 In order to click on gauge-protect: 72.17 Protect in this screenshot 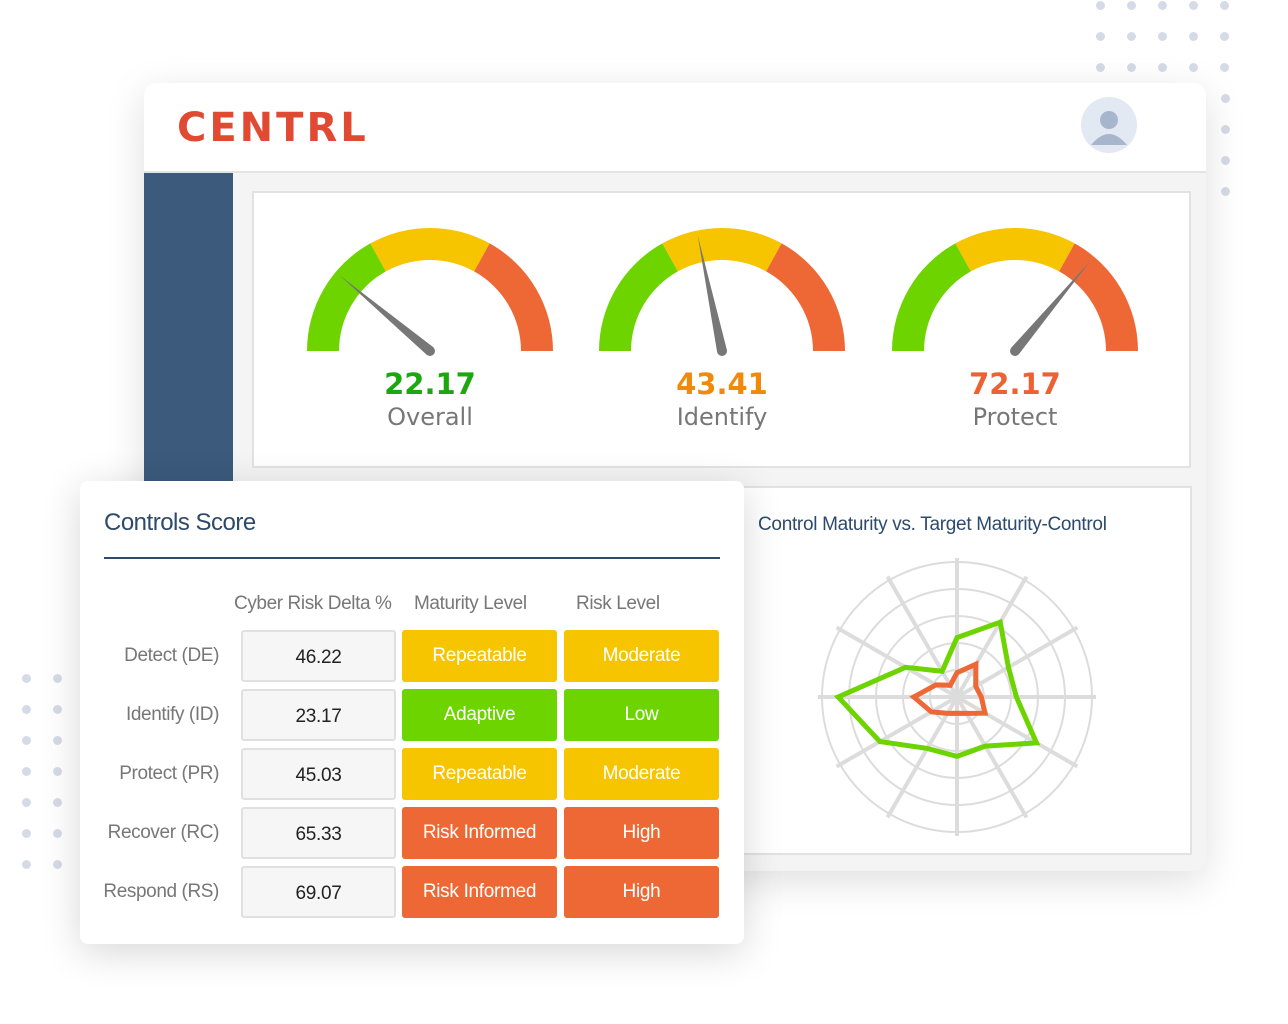, I will do `click(1015, 328)`.